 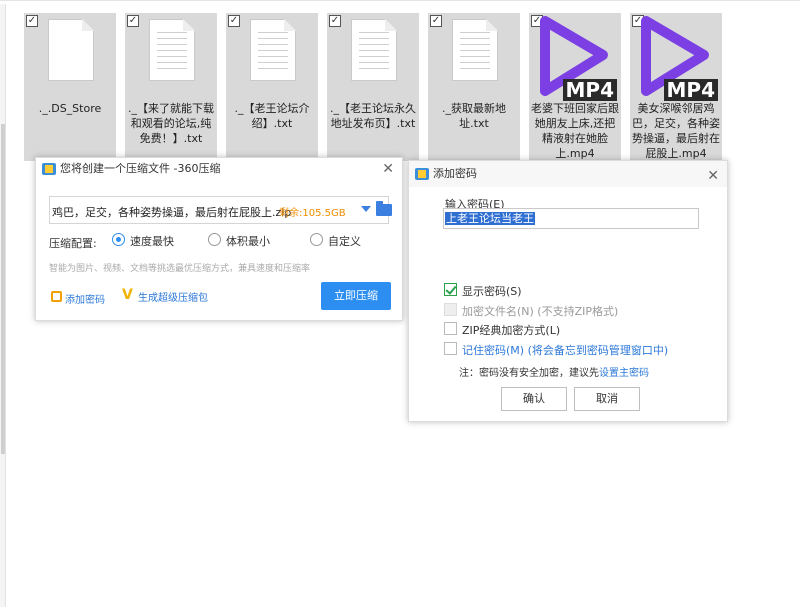 I want to click on show-password-checkbox: 显示密码(S), so click(x=483, y=291).